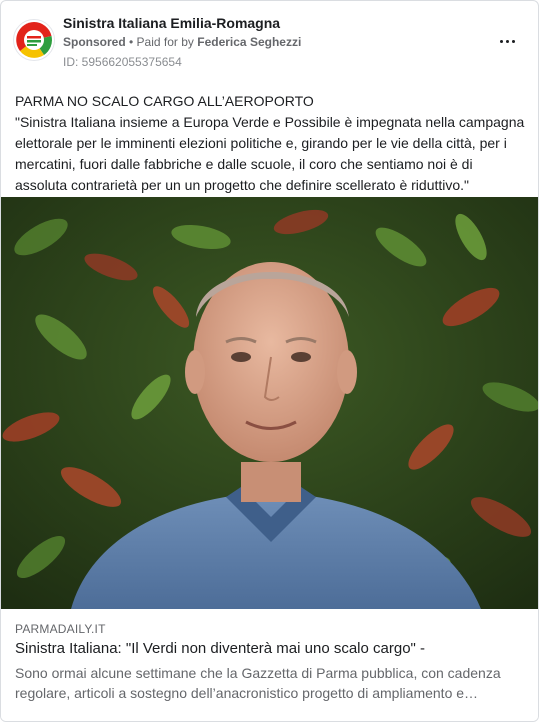 The image size is (539, 728). What do you see at coordinates (60, 629) in the screenshot?
I see `link-domain: PARMADAILY.IT` at bounding box center [60, 629].